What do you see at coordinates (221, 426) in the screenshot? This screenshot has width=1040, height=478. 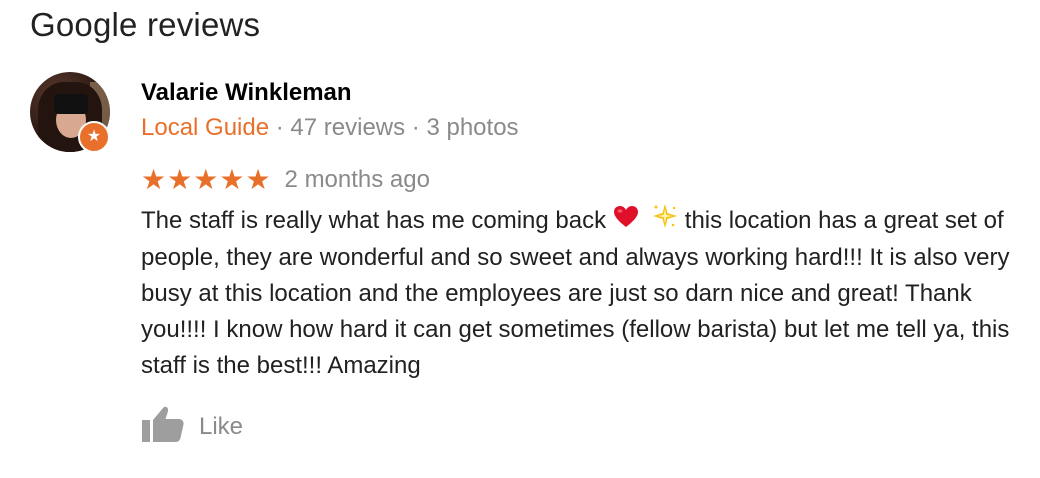 I see `like-label: Like` at bounding box center [221, 426].